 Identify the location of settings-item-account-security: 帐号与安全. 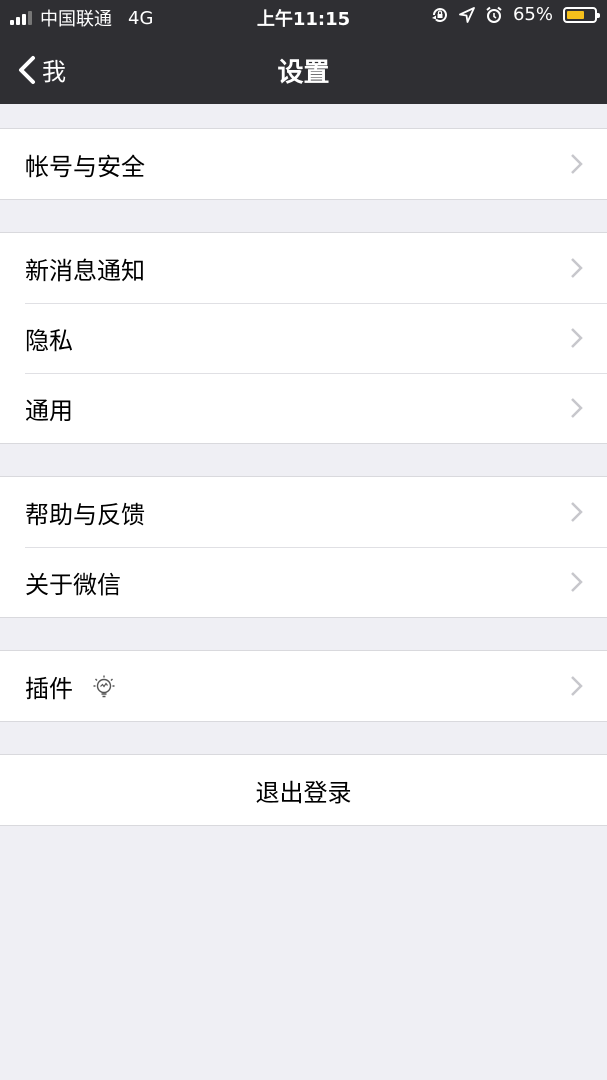
(303, 164).